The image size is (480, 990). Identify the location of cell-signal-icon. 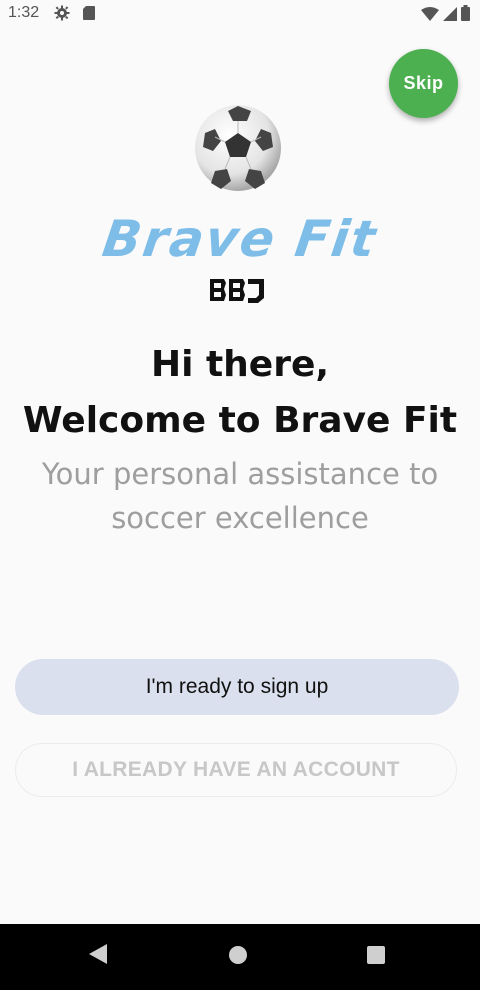
(450, 15).